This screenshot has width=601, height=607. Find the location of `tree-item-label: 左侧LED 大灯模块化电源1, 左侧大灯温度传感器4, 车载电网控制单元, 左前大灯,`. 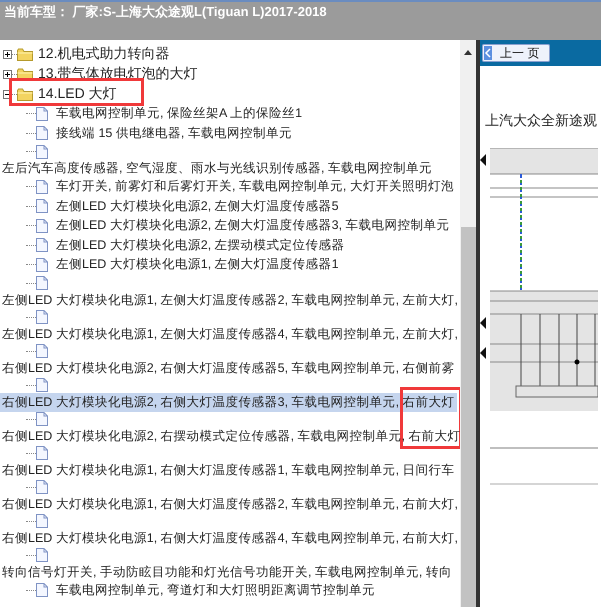

tree-item-label: 左侧LED 大灯模块化电源1, 左侧大灯温度传感器4, 车载电网控制单元, 左前大灯, is located at coordinates (230, 334).